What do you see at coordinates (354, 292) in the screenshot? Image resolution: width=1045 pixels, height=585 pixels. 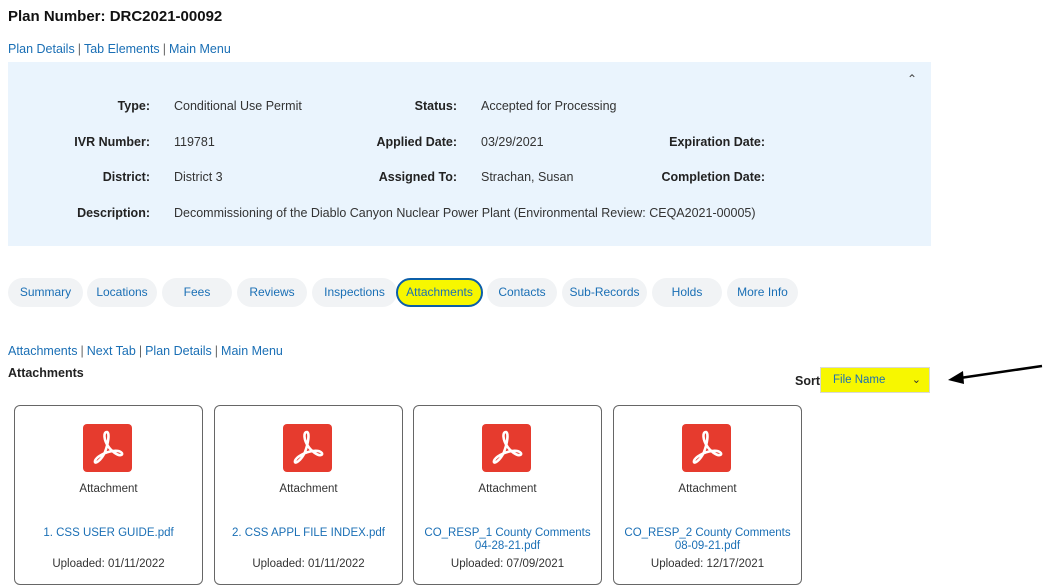 I see `tab-inspections: Inspections` at bounding box center [354, 292].